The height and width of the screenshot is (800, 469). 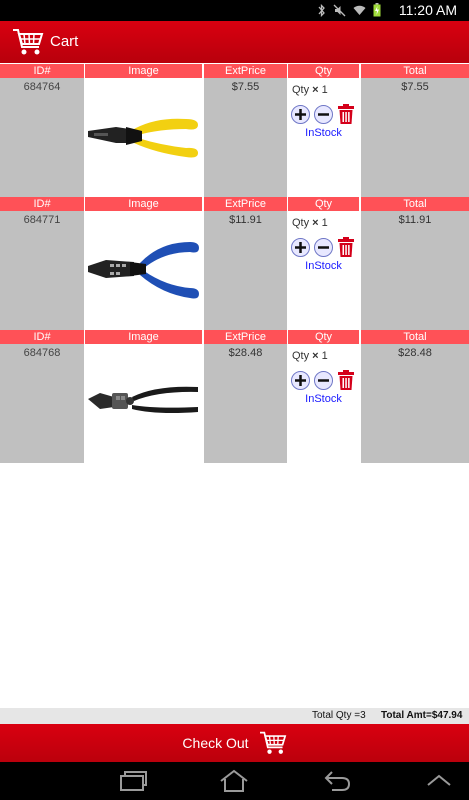 What do you see at coordinates (415, 396) in the screenshot?
I see `total-cell: Total $28.48` at bounding box center [415, 396].